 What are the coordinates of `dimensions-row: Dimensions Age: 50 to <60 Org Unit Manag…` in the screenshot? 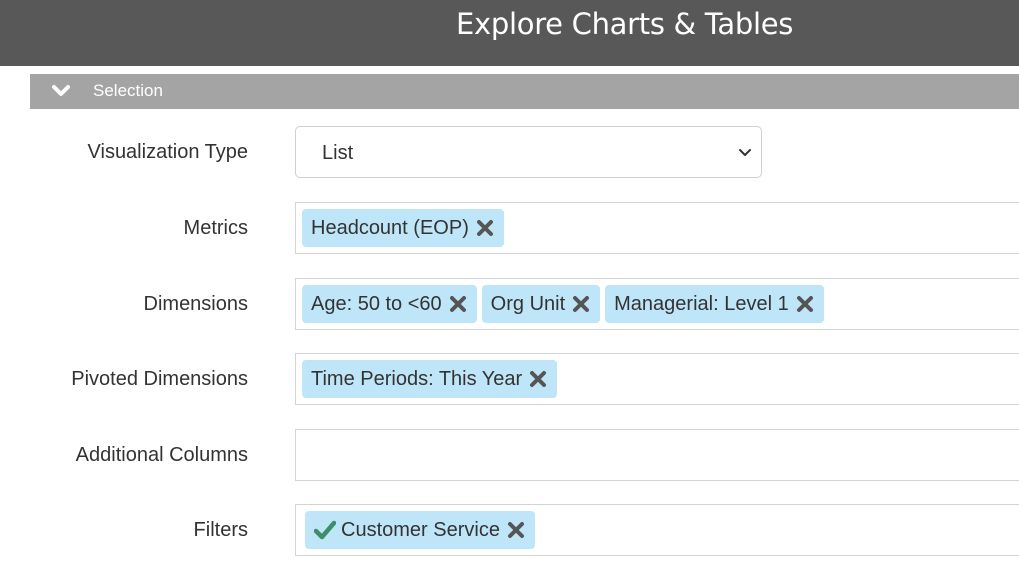 It's located at (509, 305).